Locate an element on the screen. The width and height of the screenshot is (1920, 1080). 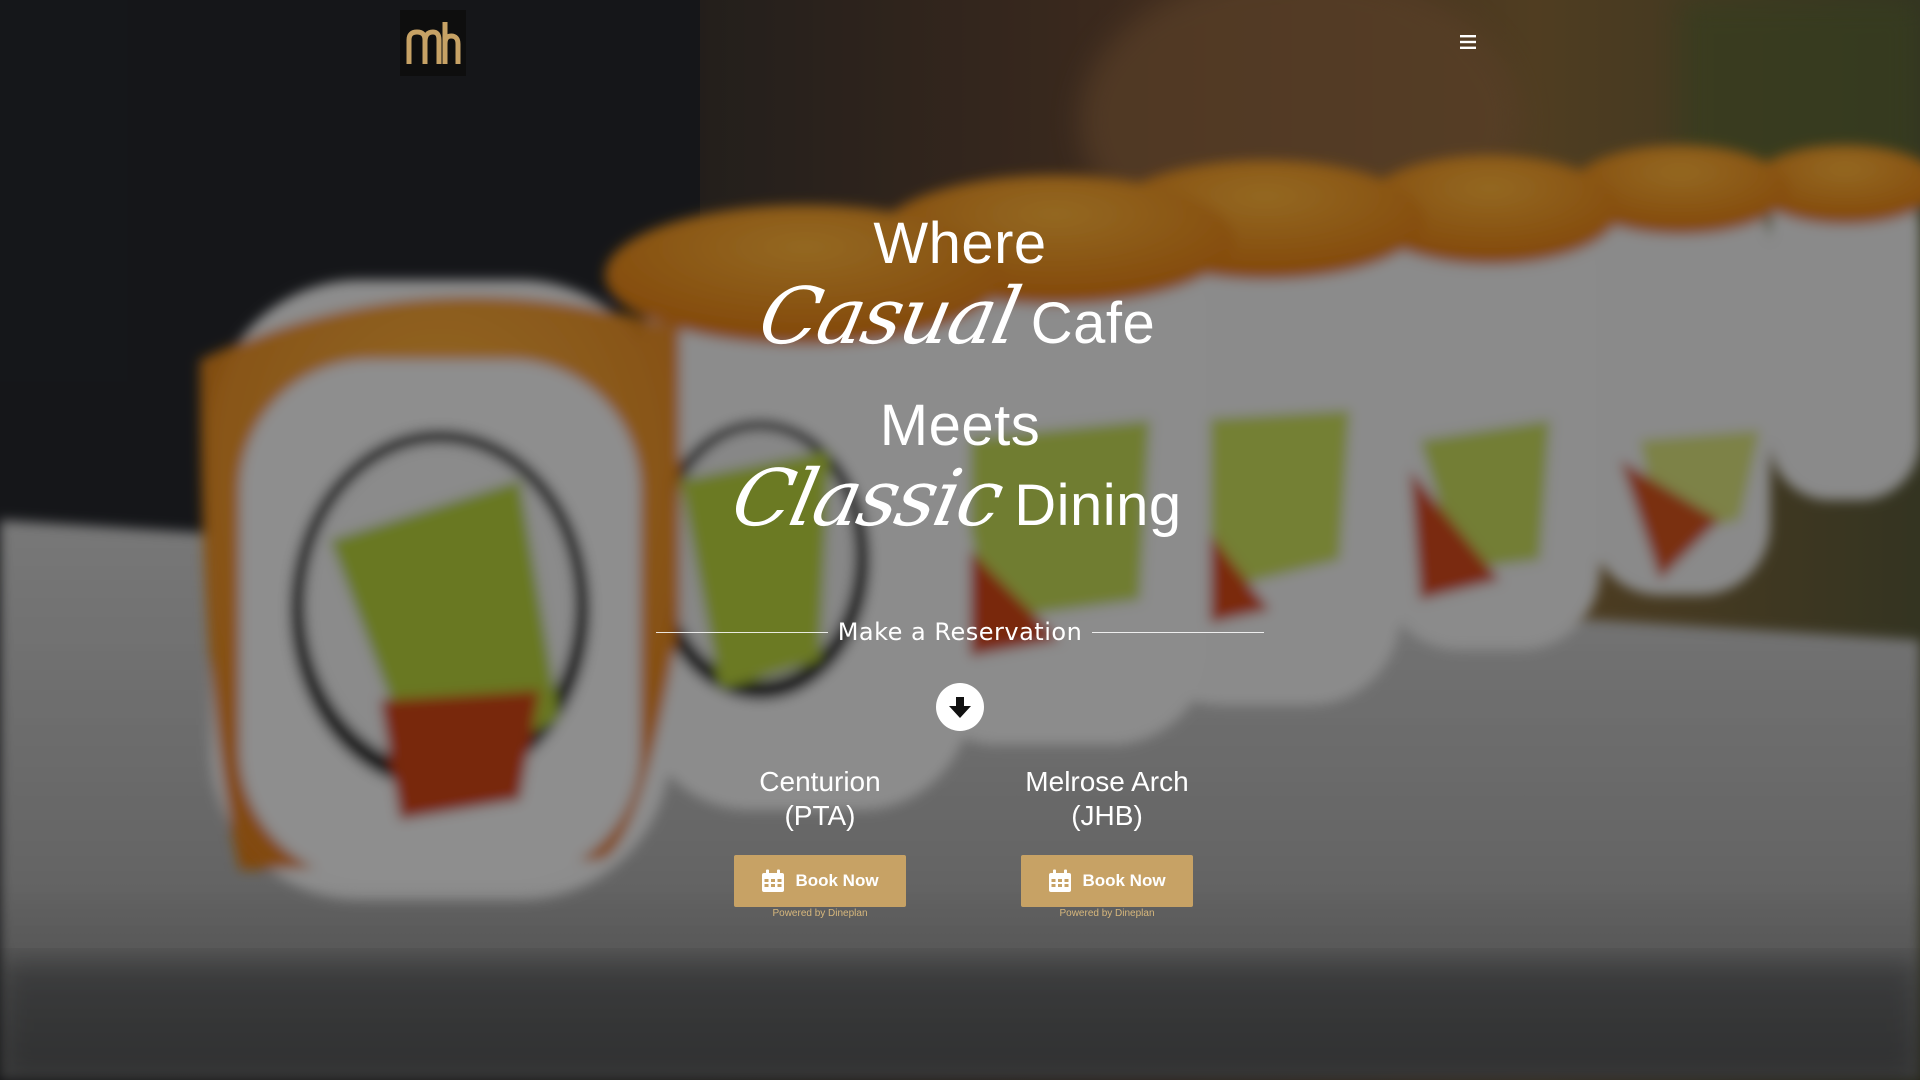
location-code: (PTA) is located at coordinates (820, 815).